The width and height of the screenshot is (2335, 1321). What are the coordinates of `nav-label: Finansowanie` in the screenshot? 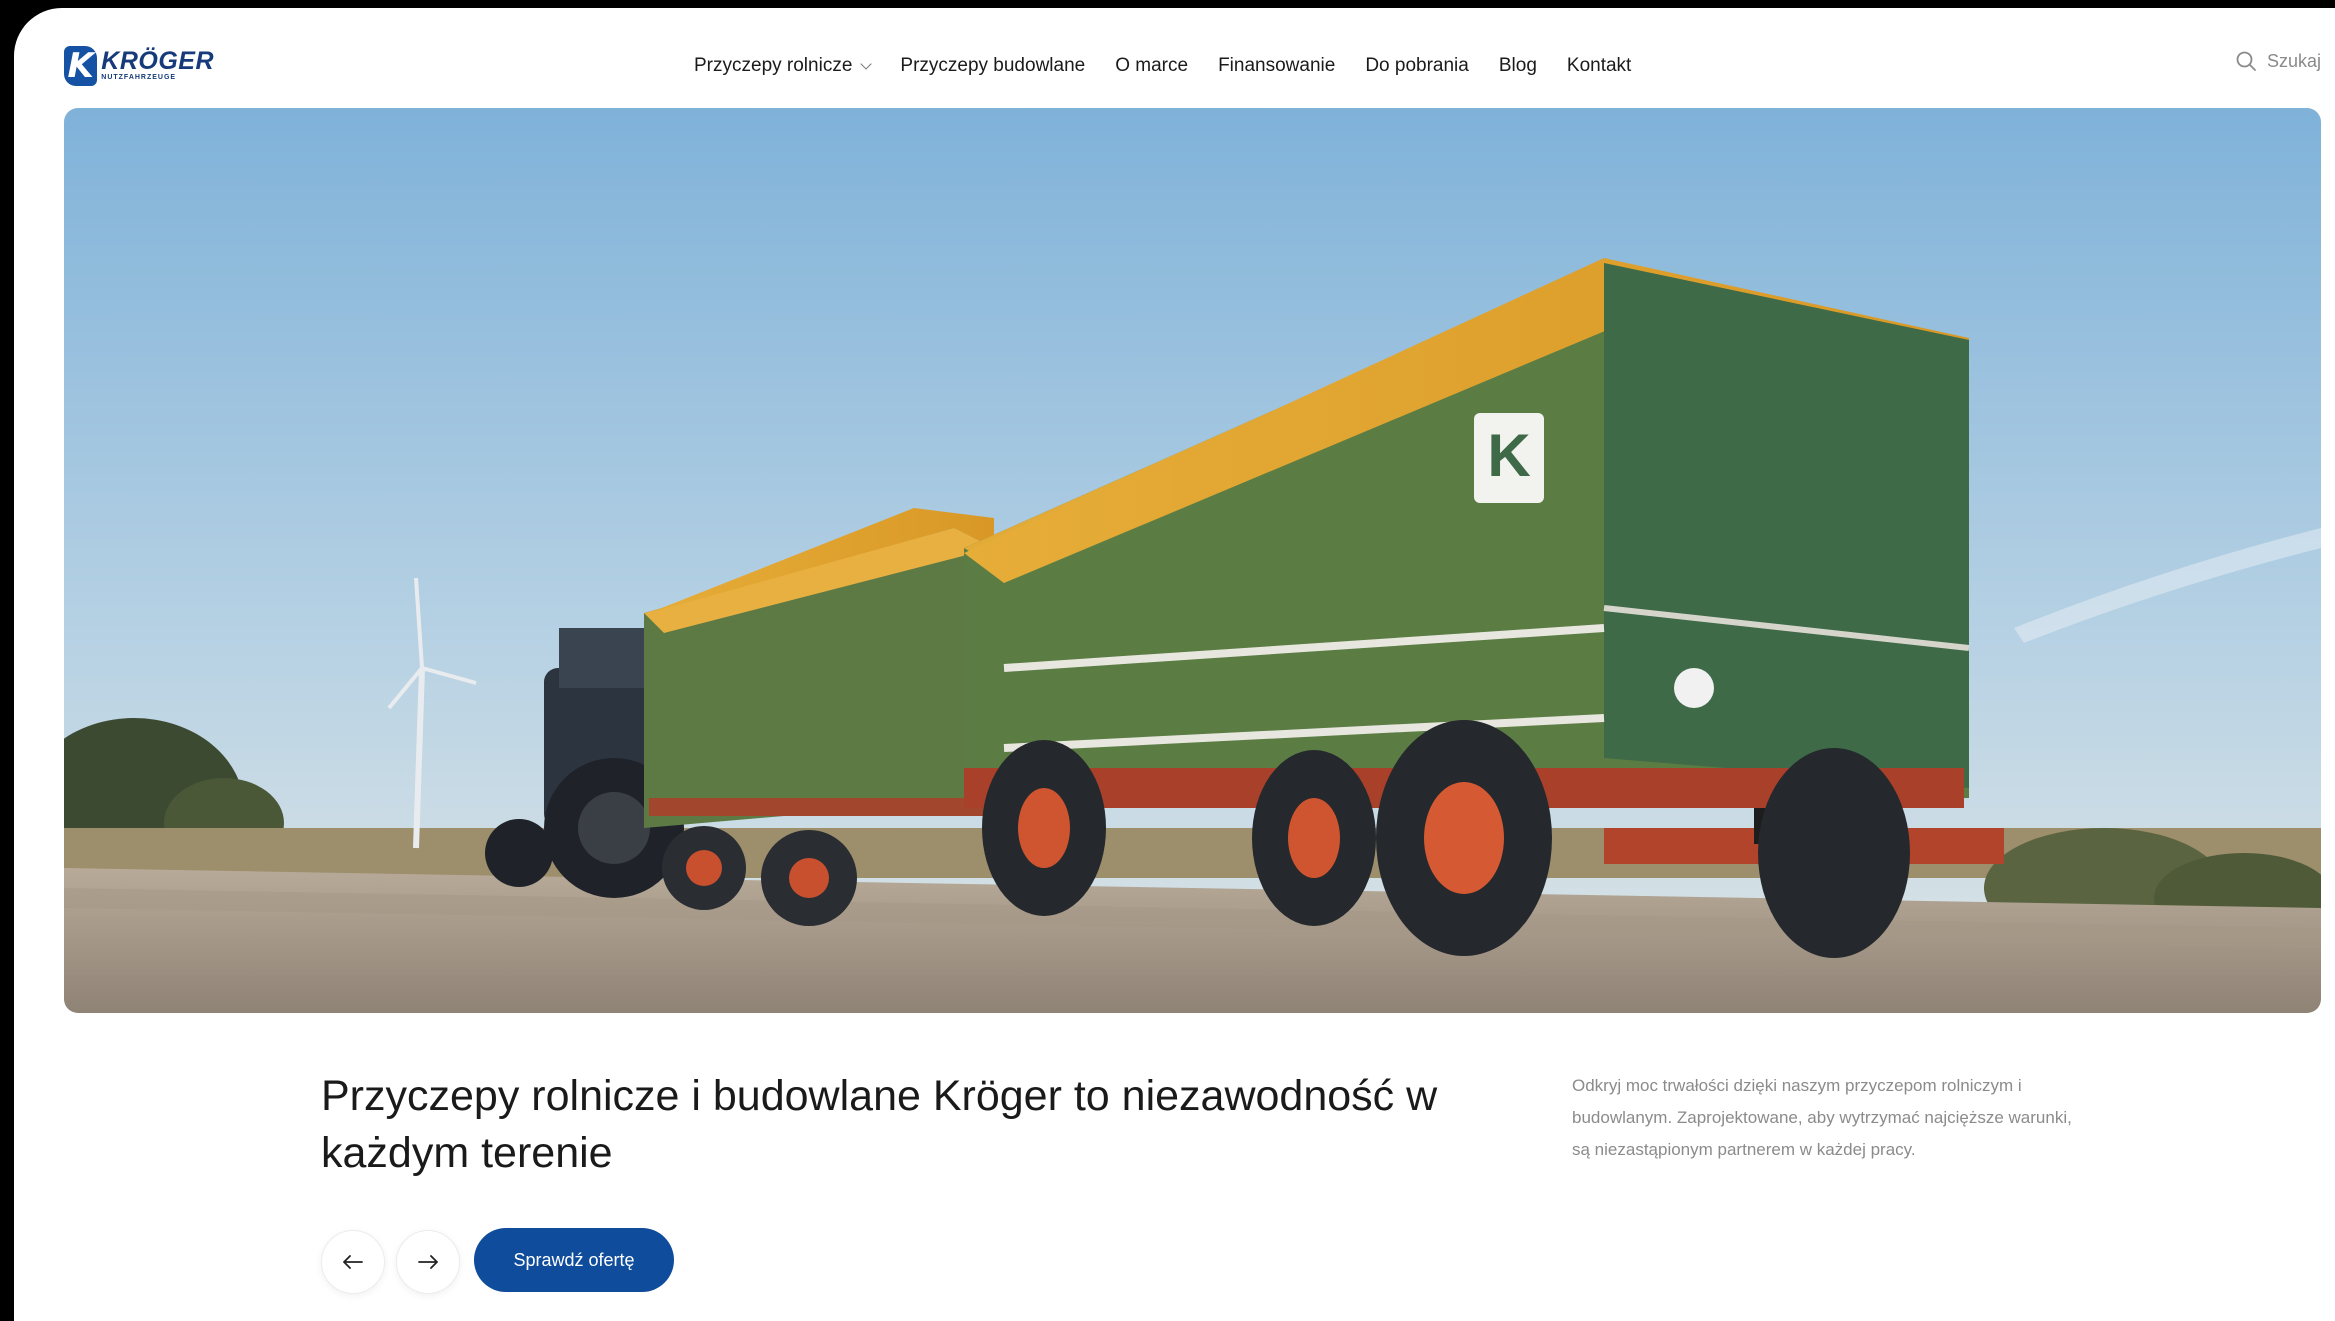 It's located at (1277, 65).